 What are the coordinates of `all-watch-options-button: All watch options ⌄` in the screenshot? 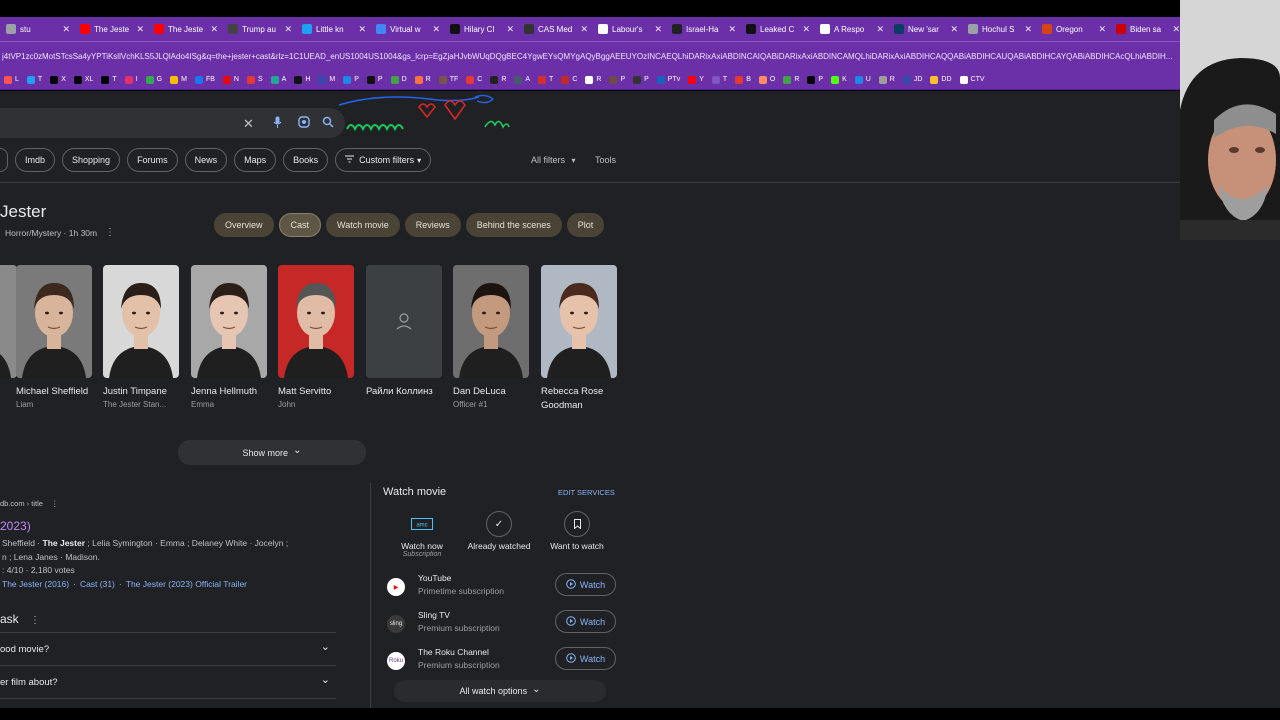 It's located at (500, 691).